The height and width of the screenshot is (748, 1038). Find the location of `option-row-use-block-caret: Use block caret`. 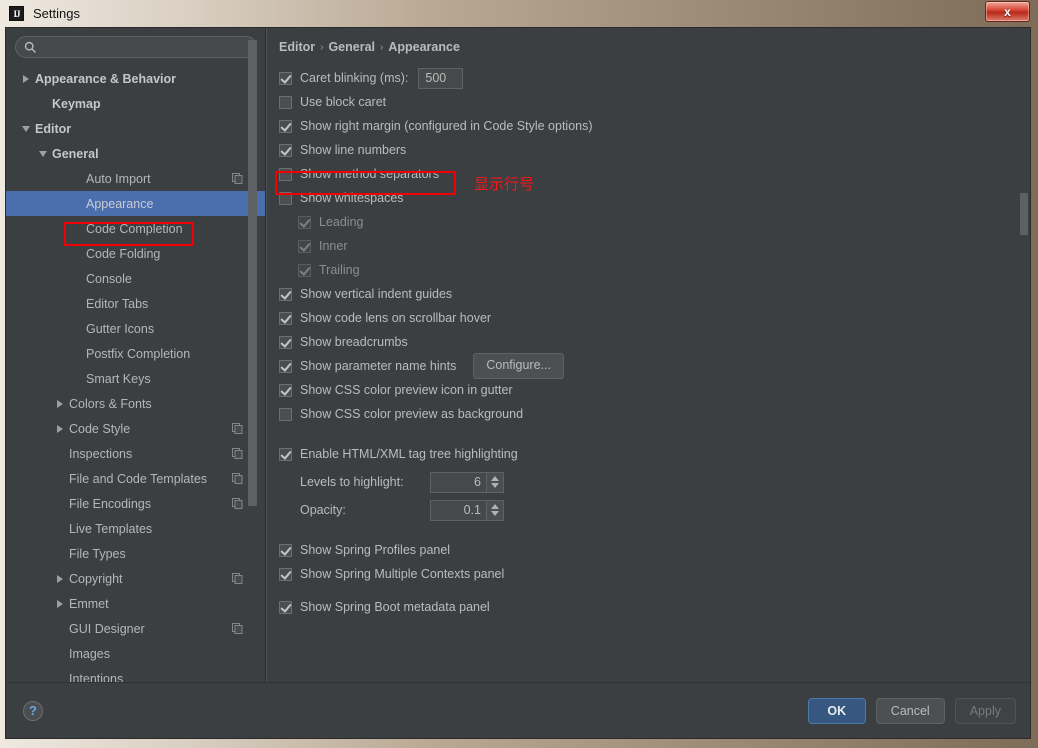

option-row-use-block-caret: Use block caret is located at coordinates (654, 102).